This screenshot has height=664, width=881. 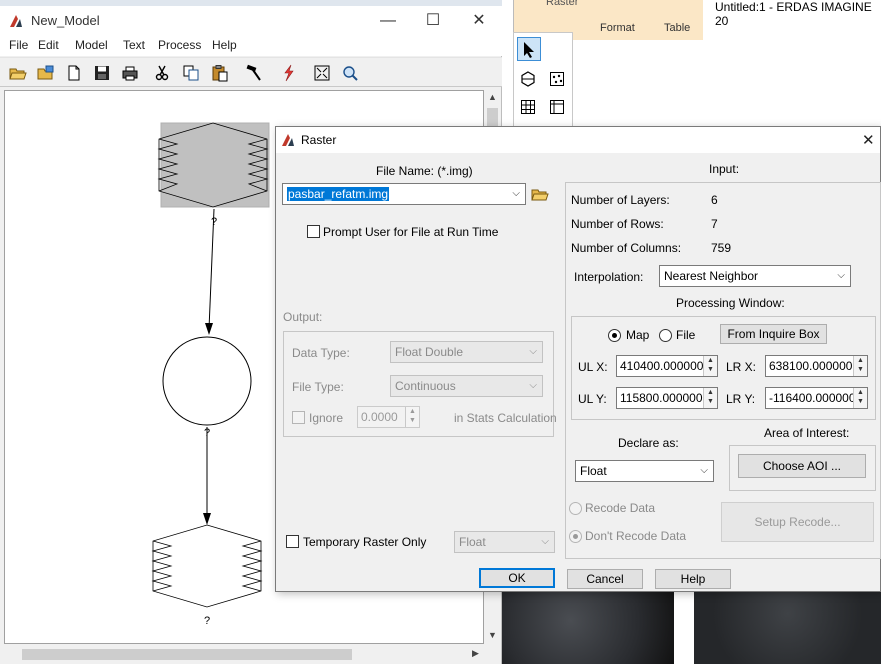 I want to click on new-document-icon, so click(x=74, y=73).